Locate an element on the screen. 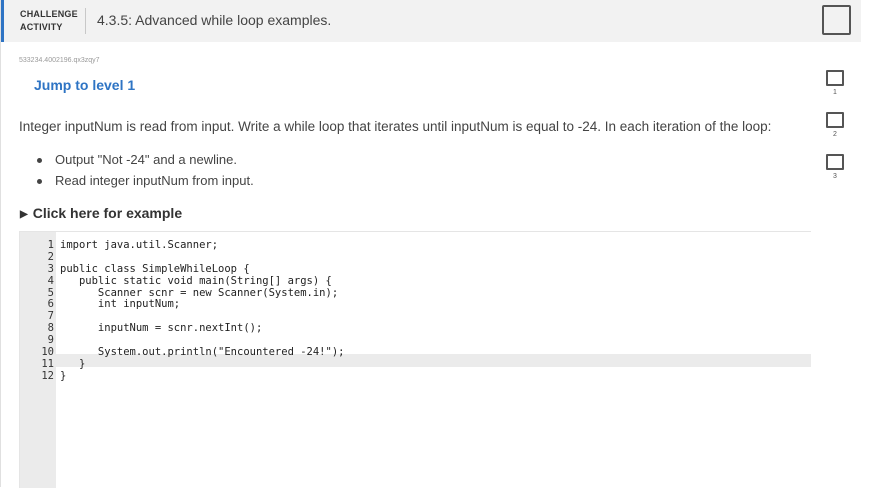 The image size is (869, 488). level-number: 1 is located at coordinates (835, 92).